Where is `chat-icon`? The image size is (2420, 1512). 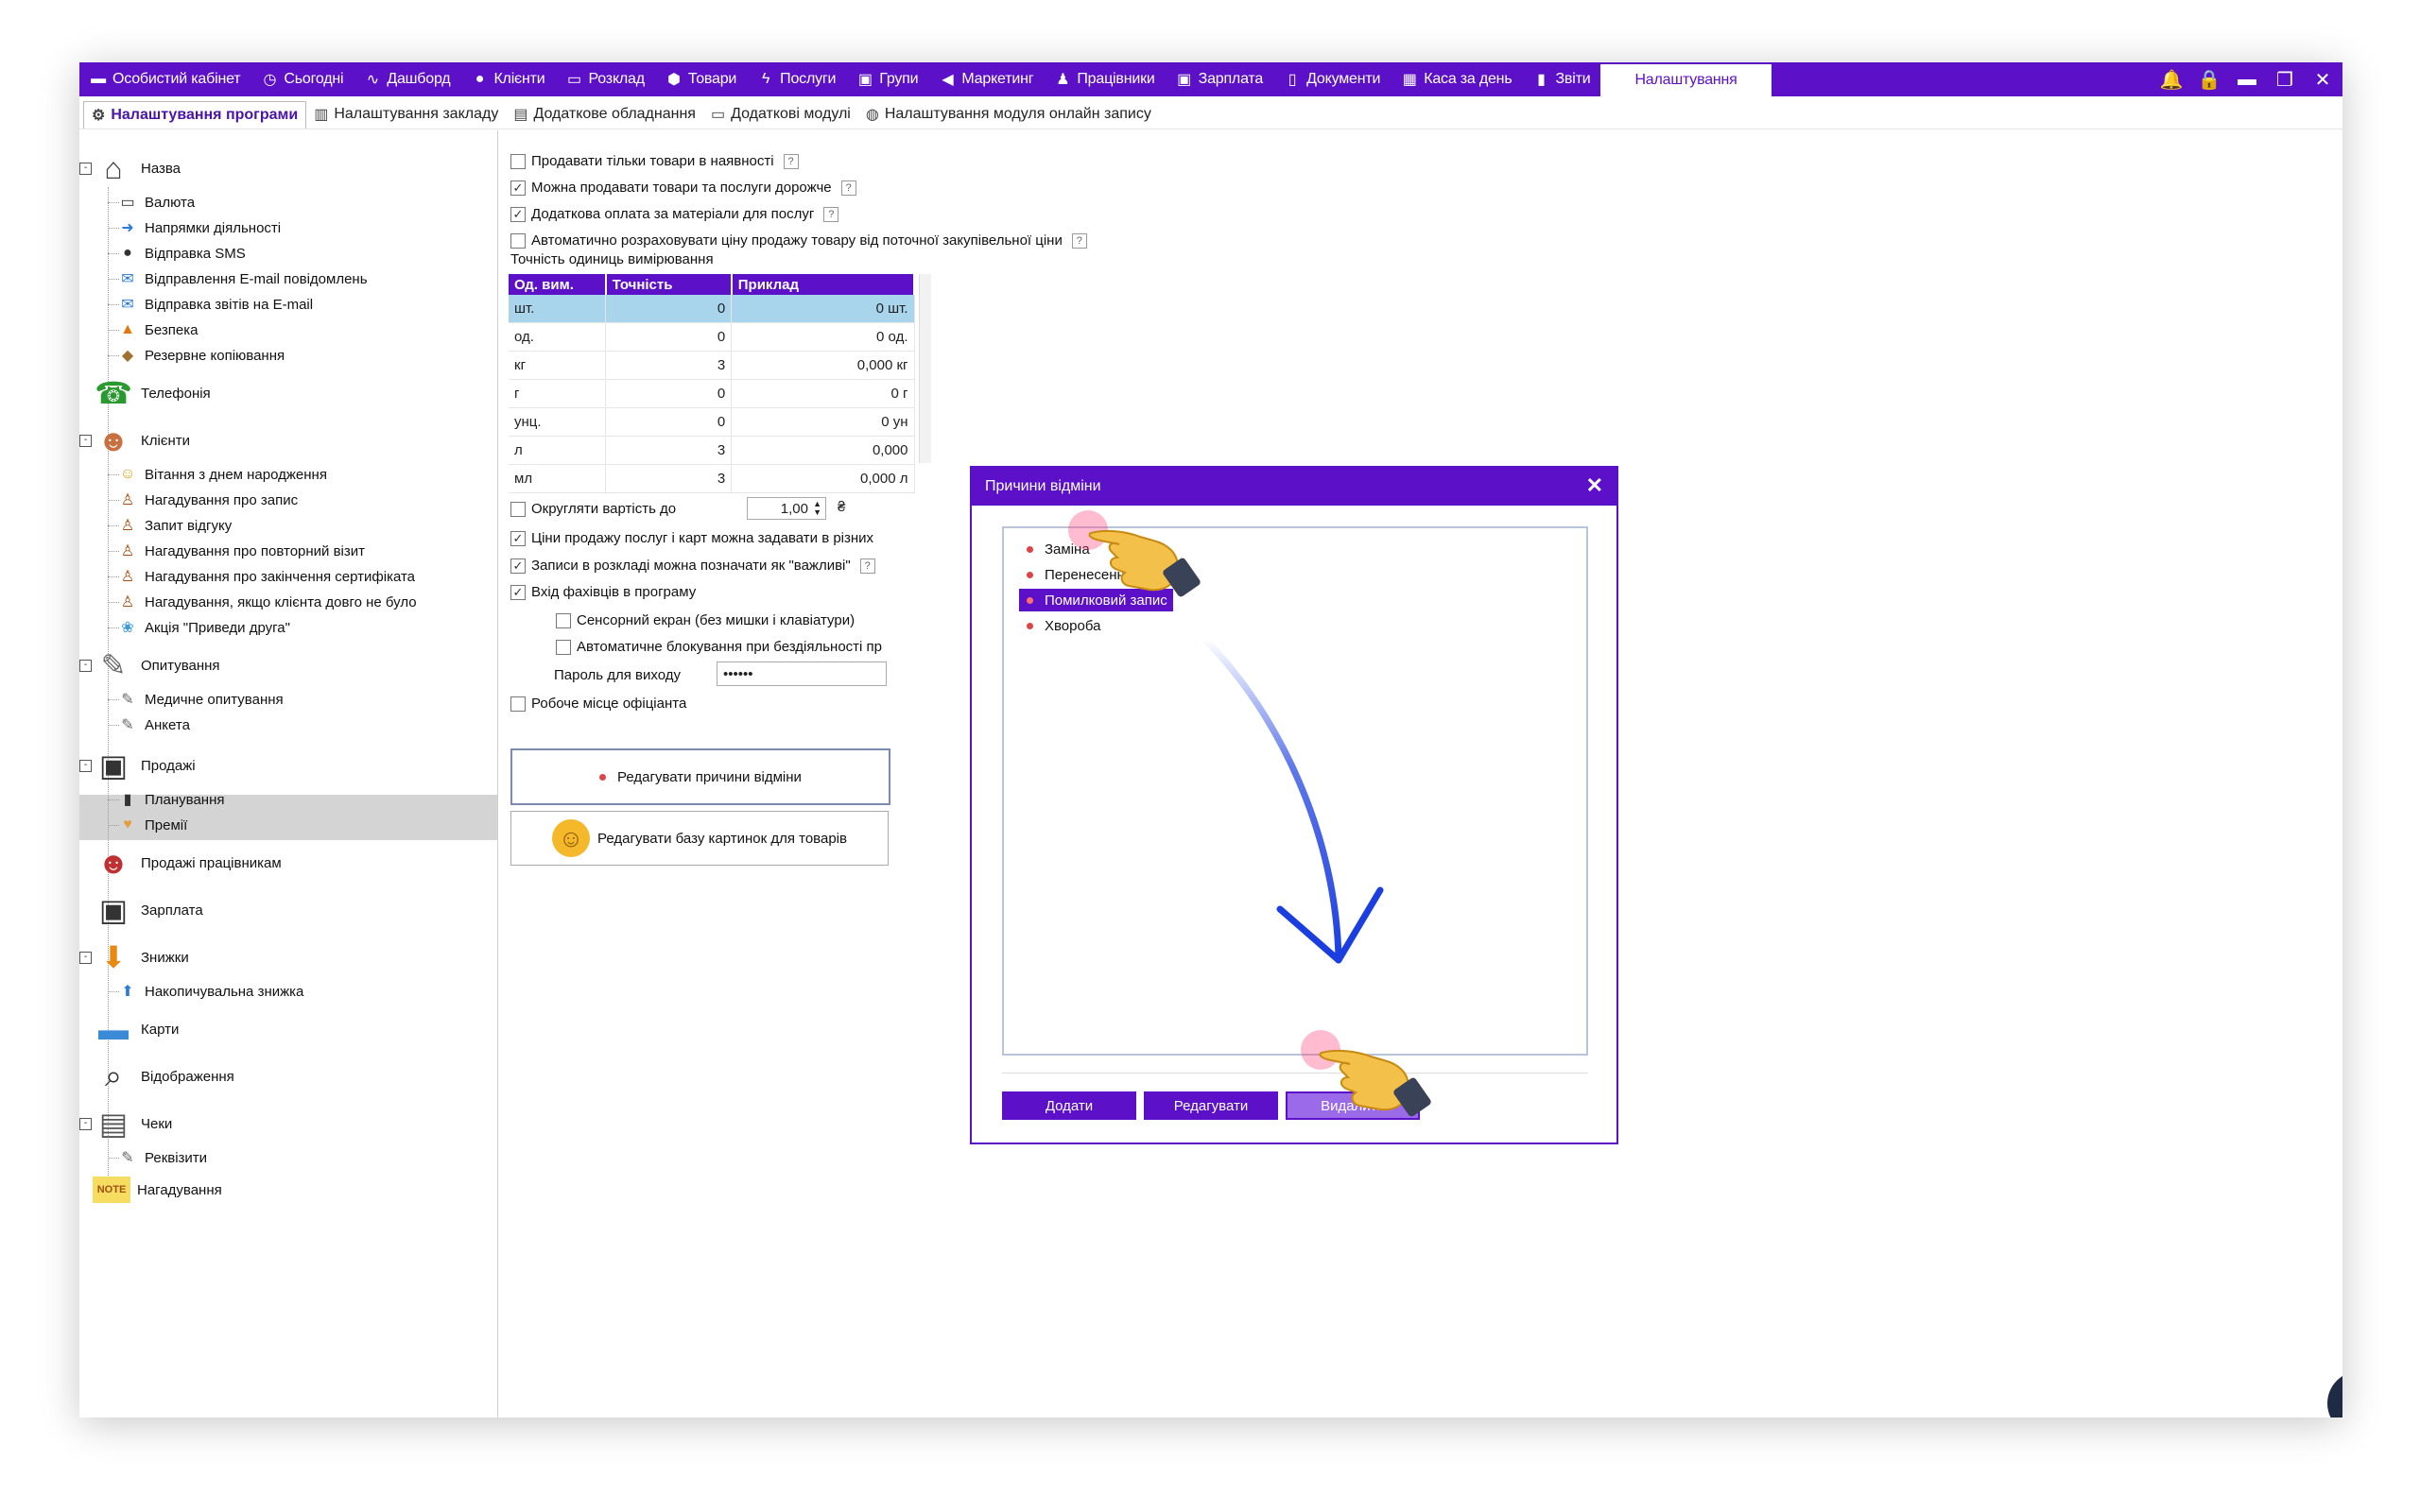
chat-icon is located at coordinates (2341, 1402).